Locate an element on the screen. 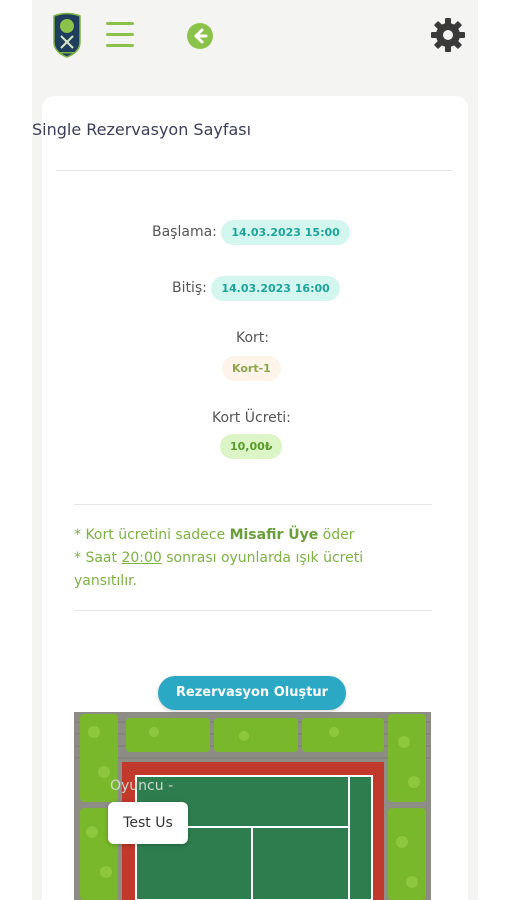  court-value-row: Kort-1 is located at coordinates (251, 368).